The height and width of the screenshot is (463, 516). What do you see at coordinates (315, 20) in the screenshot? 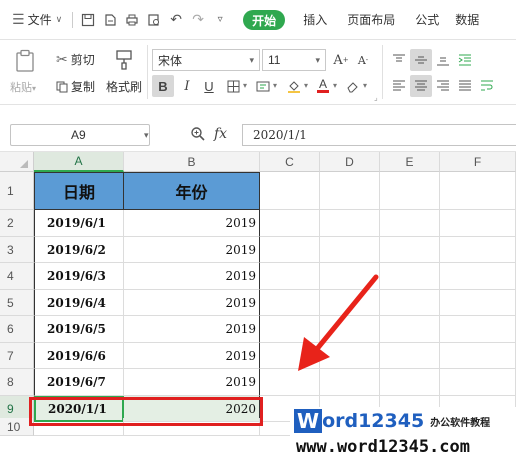
I see `tab-insert: 插入` at bounding box center [315, 20].